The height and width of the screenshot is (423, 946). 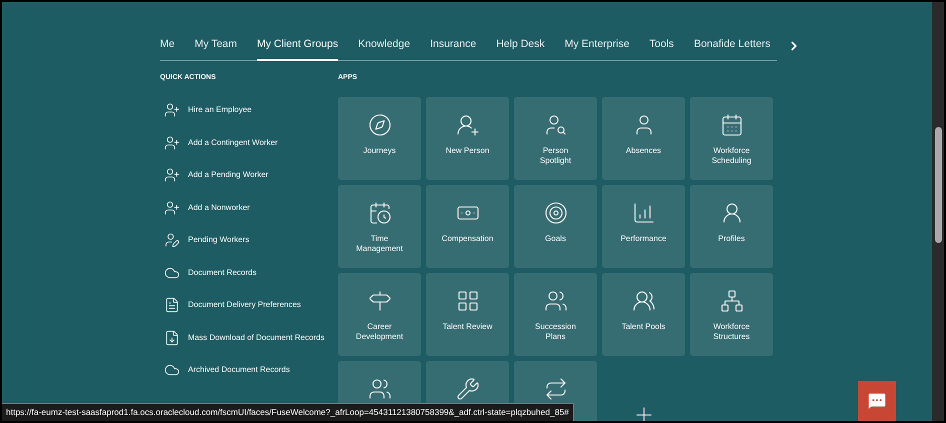 I want to click on nav-tab: My Client Groups, so click(x=297, y=49).